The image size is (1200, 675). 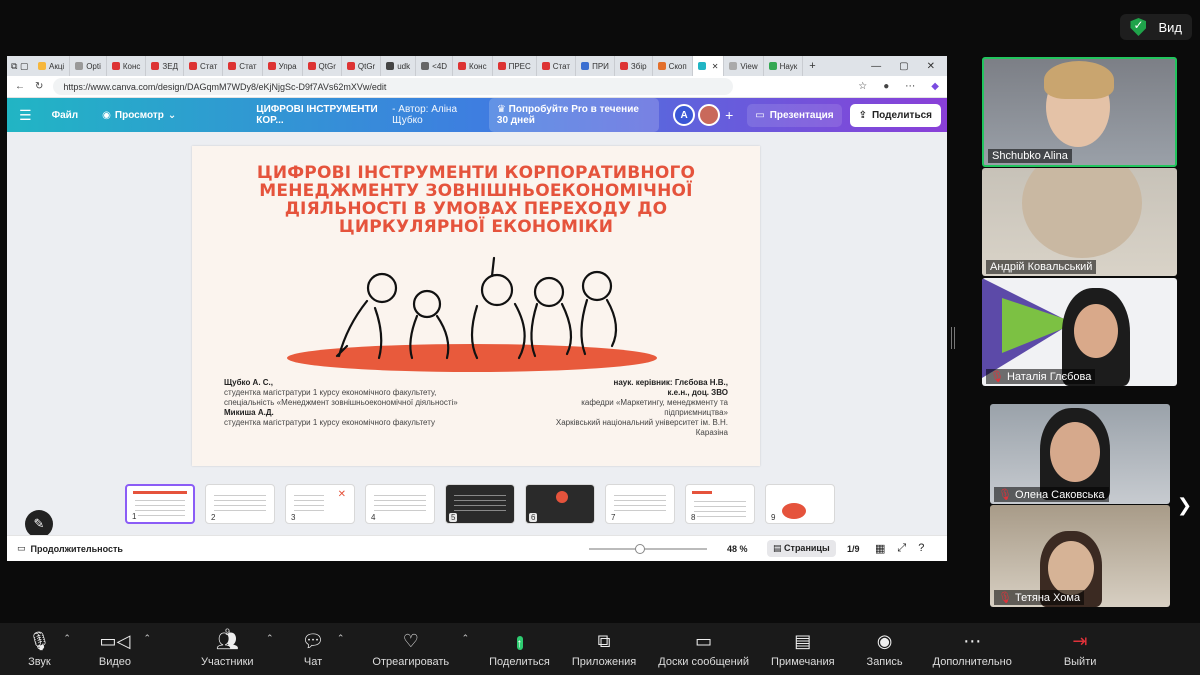 I want to click on more-button: ⋯ Дополнительно, so click(x=972, y=649).